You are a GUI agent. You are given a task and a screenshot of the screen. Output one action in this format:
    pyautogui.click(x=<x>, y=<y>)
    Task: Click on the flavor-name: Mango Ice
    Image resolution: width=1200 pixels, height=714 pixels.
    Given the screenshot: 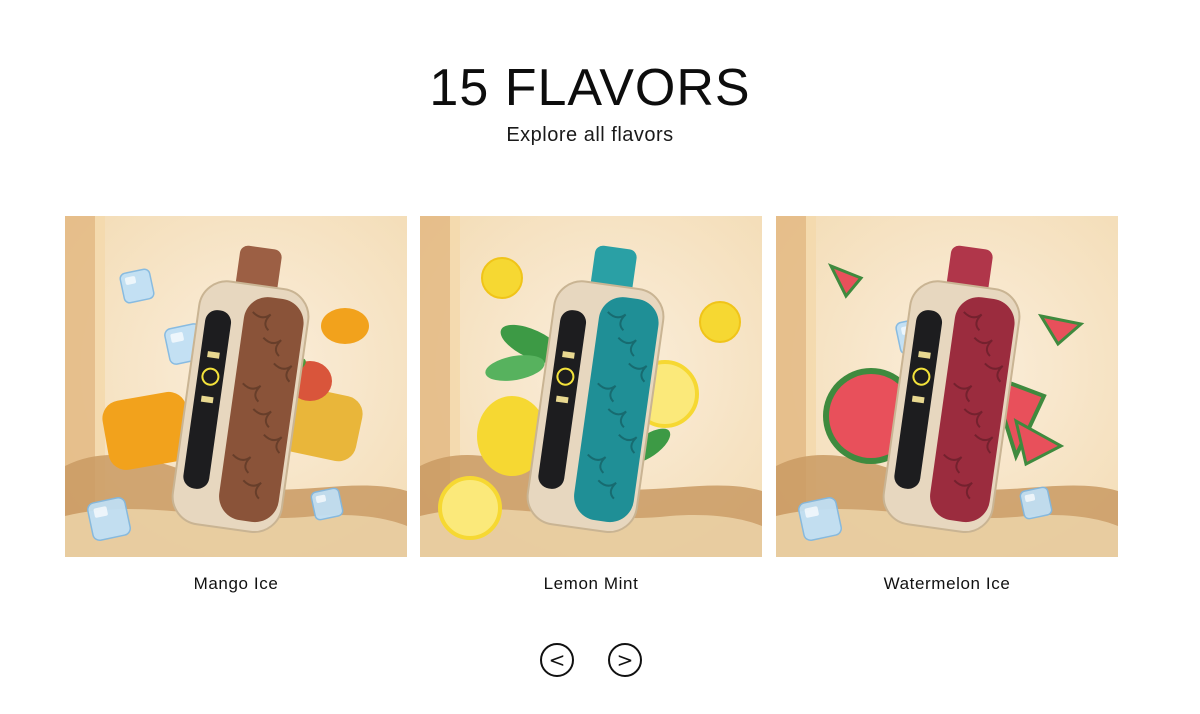 What is the action you would take?
    pyautogui.click(x=236, y=584)
    